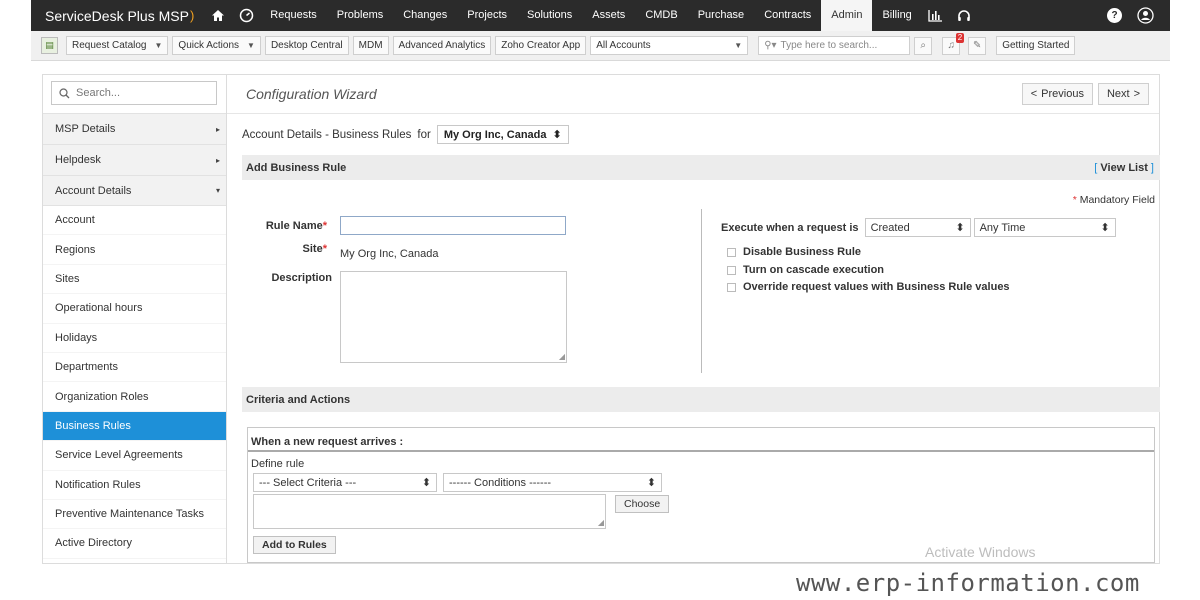  Describe the element at coordinates (311, 94) in the screenshot. I see `page-title: Configuration Wizard` at that location.